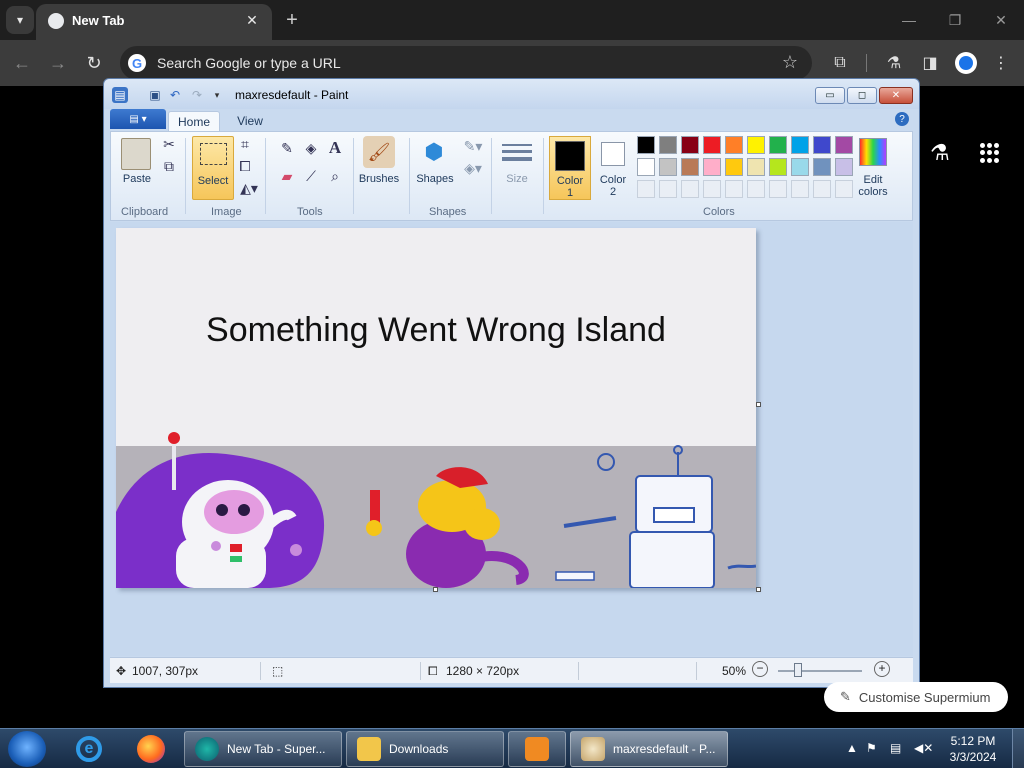 The image size is (1024, 768). What do you see at coordinates (758, 589) in the screenshot?
I see `resize-handle-corner` at bounding box center [758, 589].